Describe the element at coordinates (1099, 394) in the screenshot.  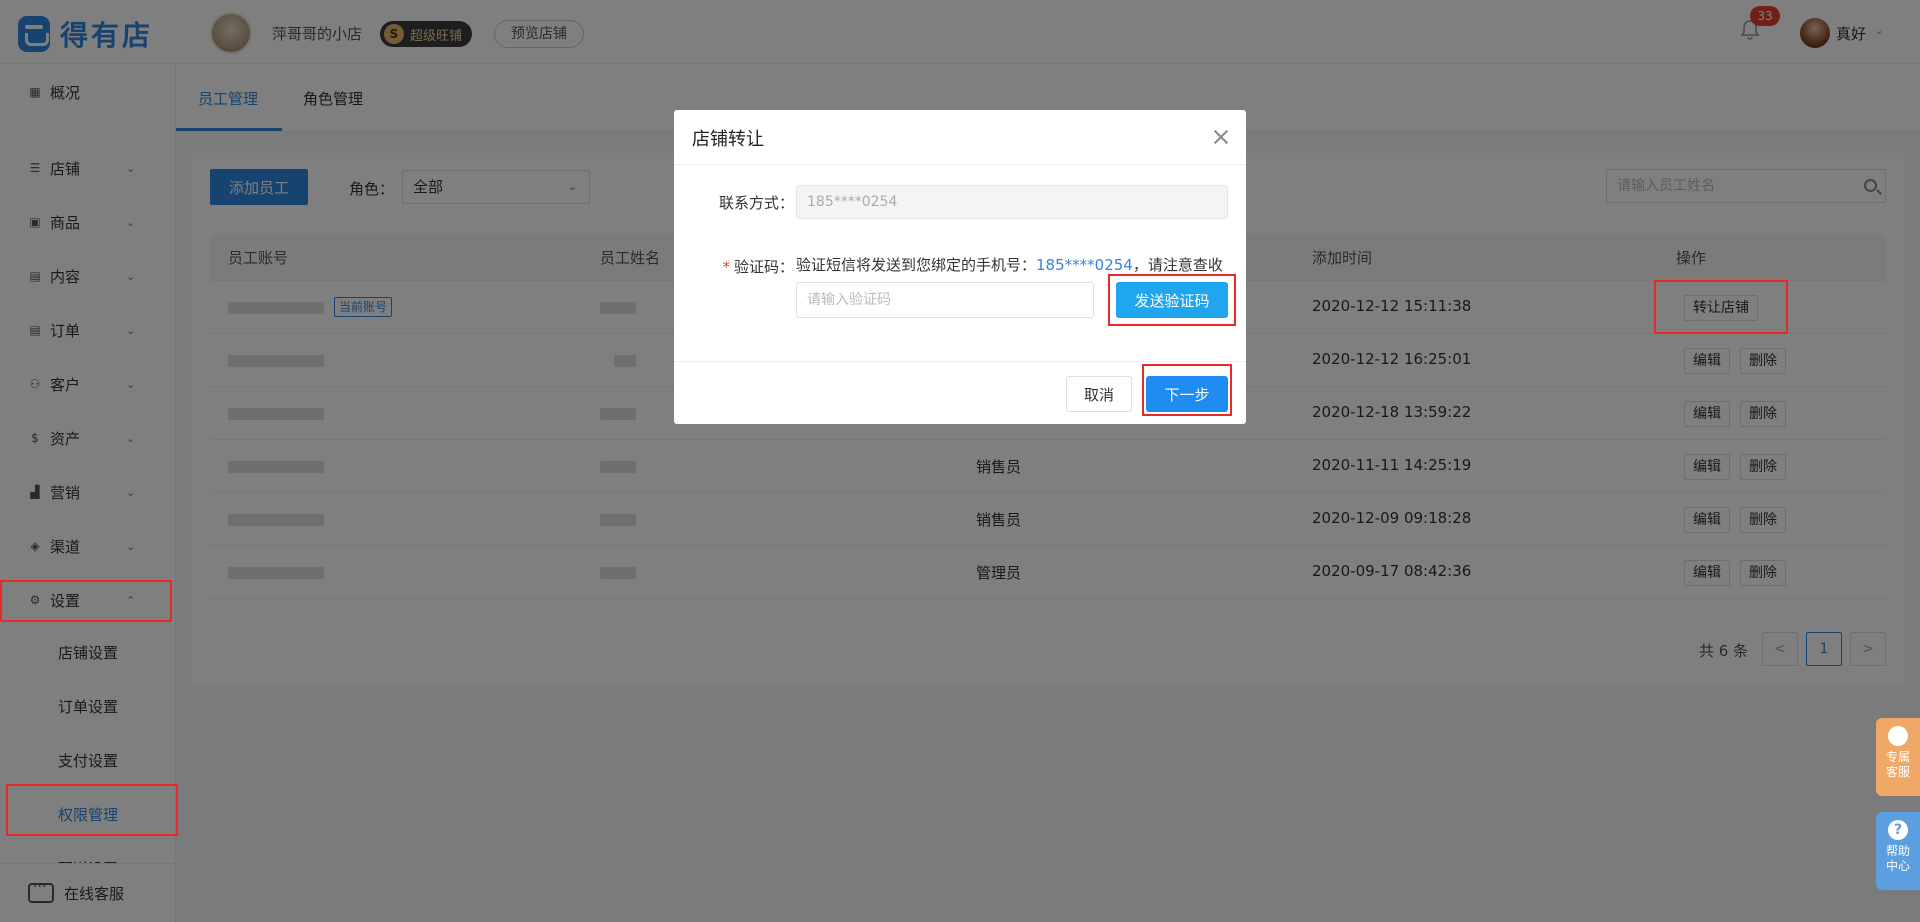
I see `cancel-button: 取消` at that location.